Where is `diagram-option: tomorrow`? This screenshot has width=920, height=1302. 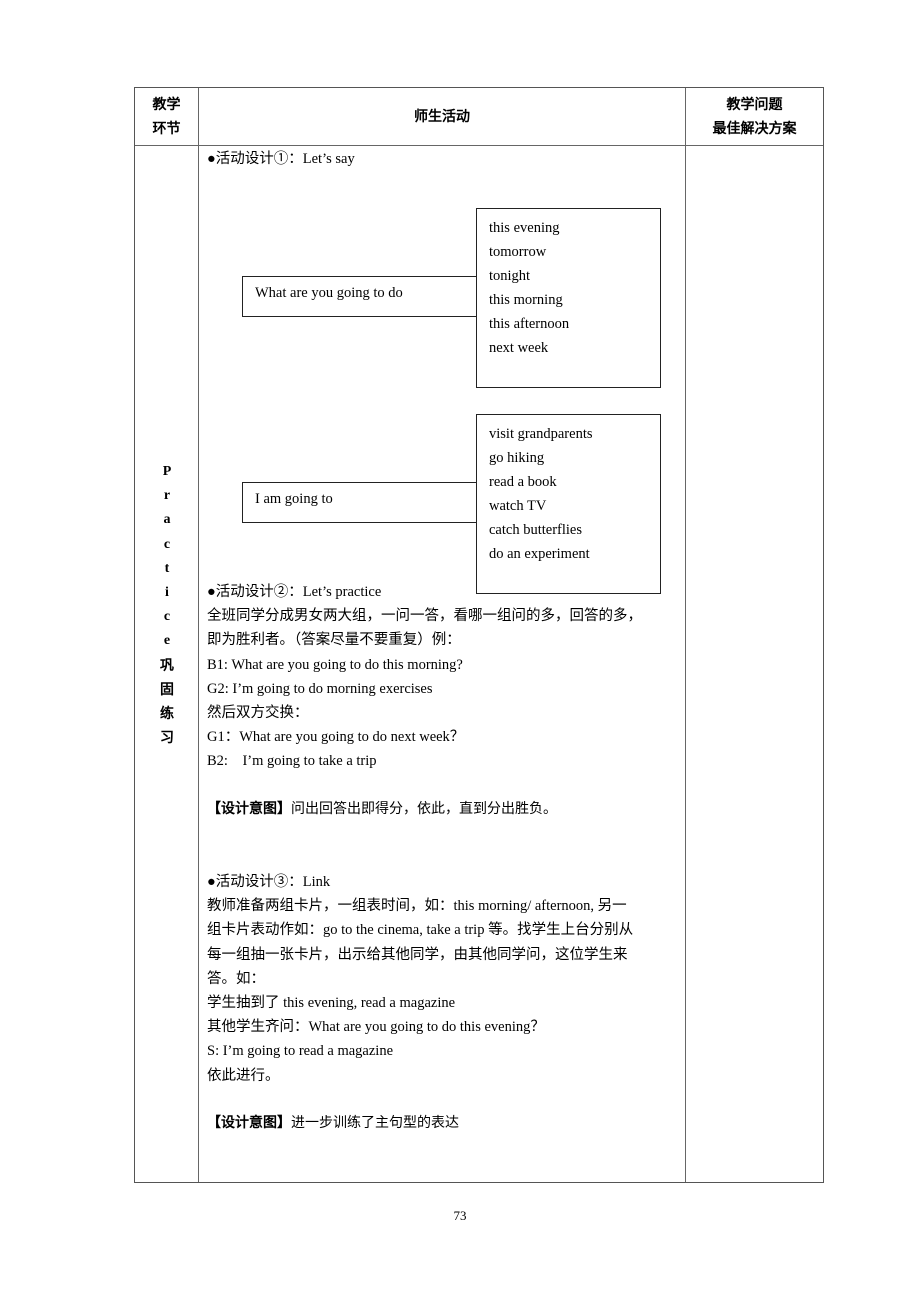 diagram-option: tomorrow is located at coordinates (518, 252).